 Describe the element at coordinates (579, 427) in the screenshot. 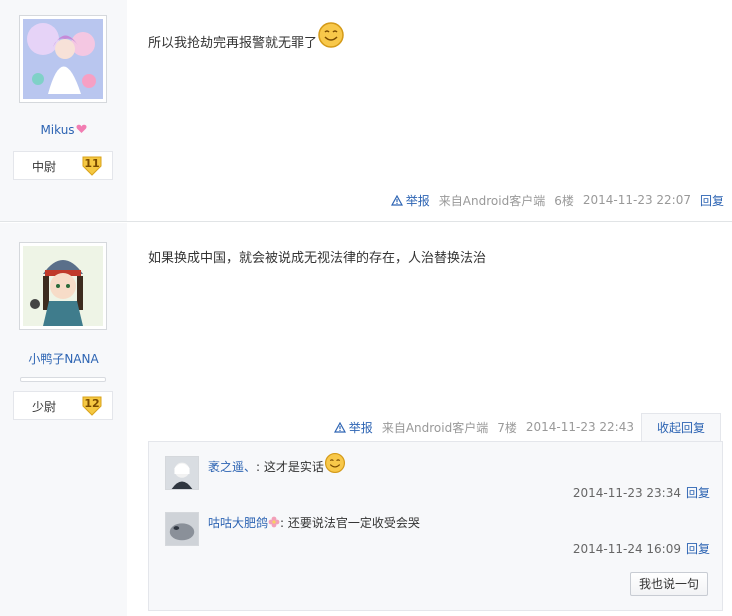

I see `post-time: 2014-11-23 22:43` at that location.